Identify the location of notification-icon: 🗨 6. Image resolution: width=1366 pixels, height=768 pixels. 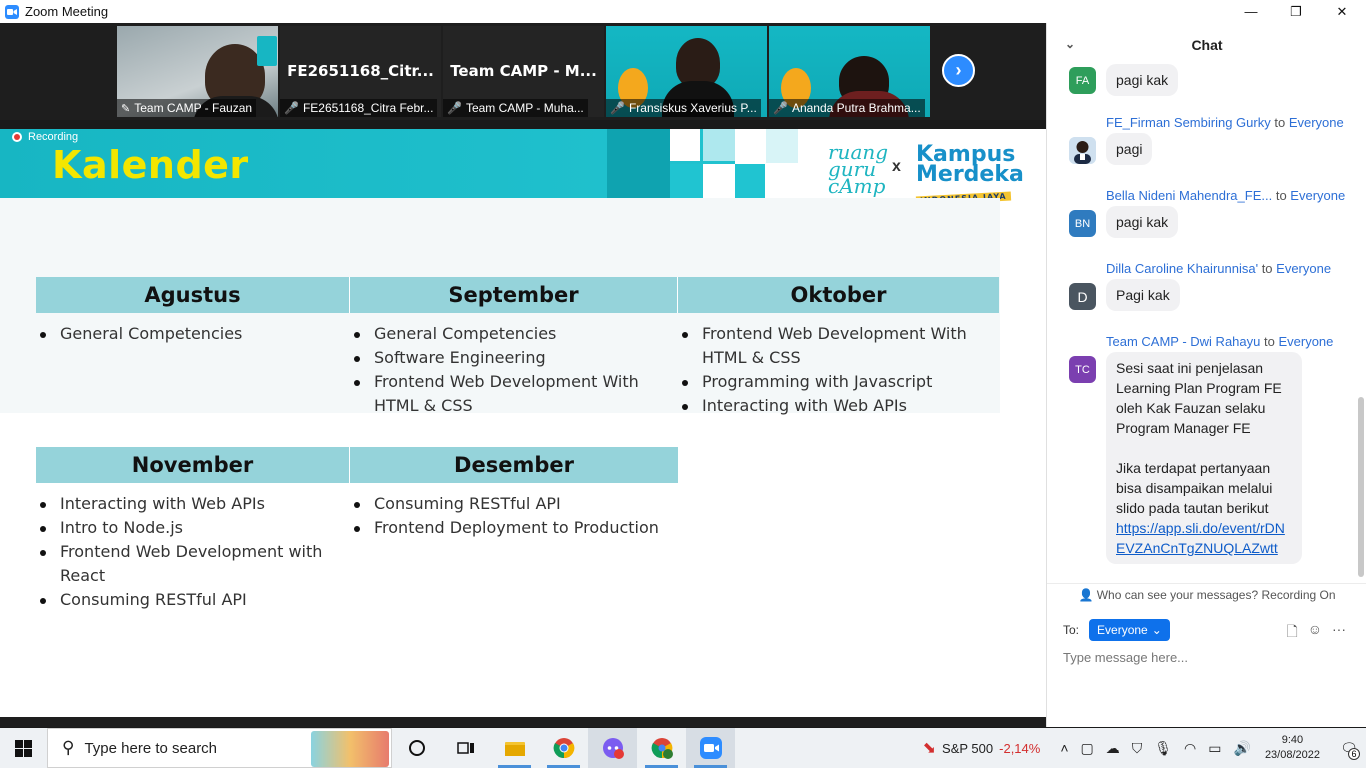
(1349, 748).